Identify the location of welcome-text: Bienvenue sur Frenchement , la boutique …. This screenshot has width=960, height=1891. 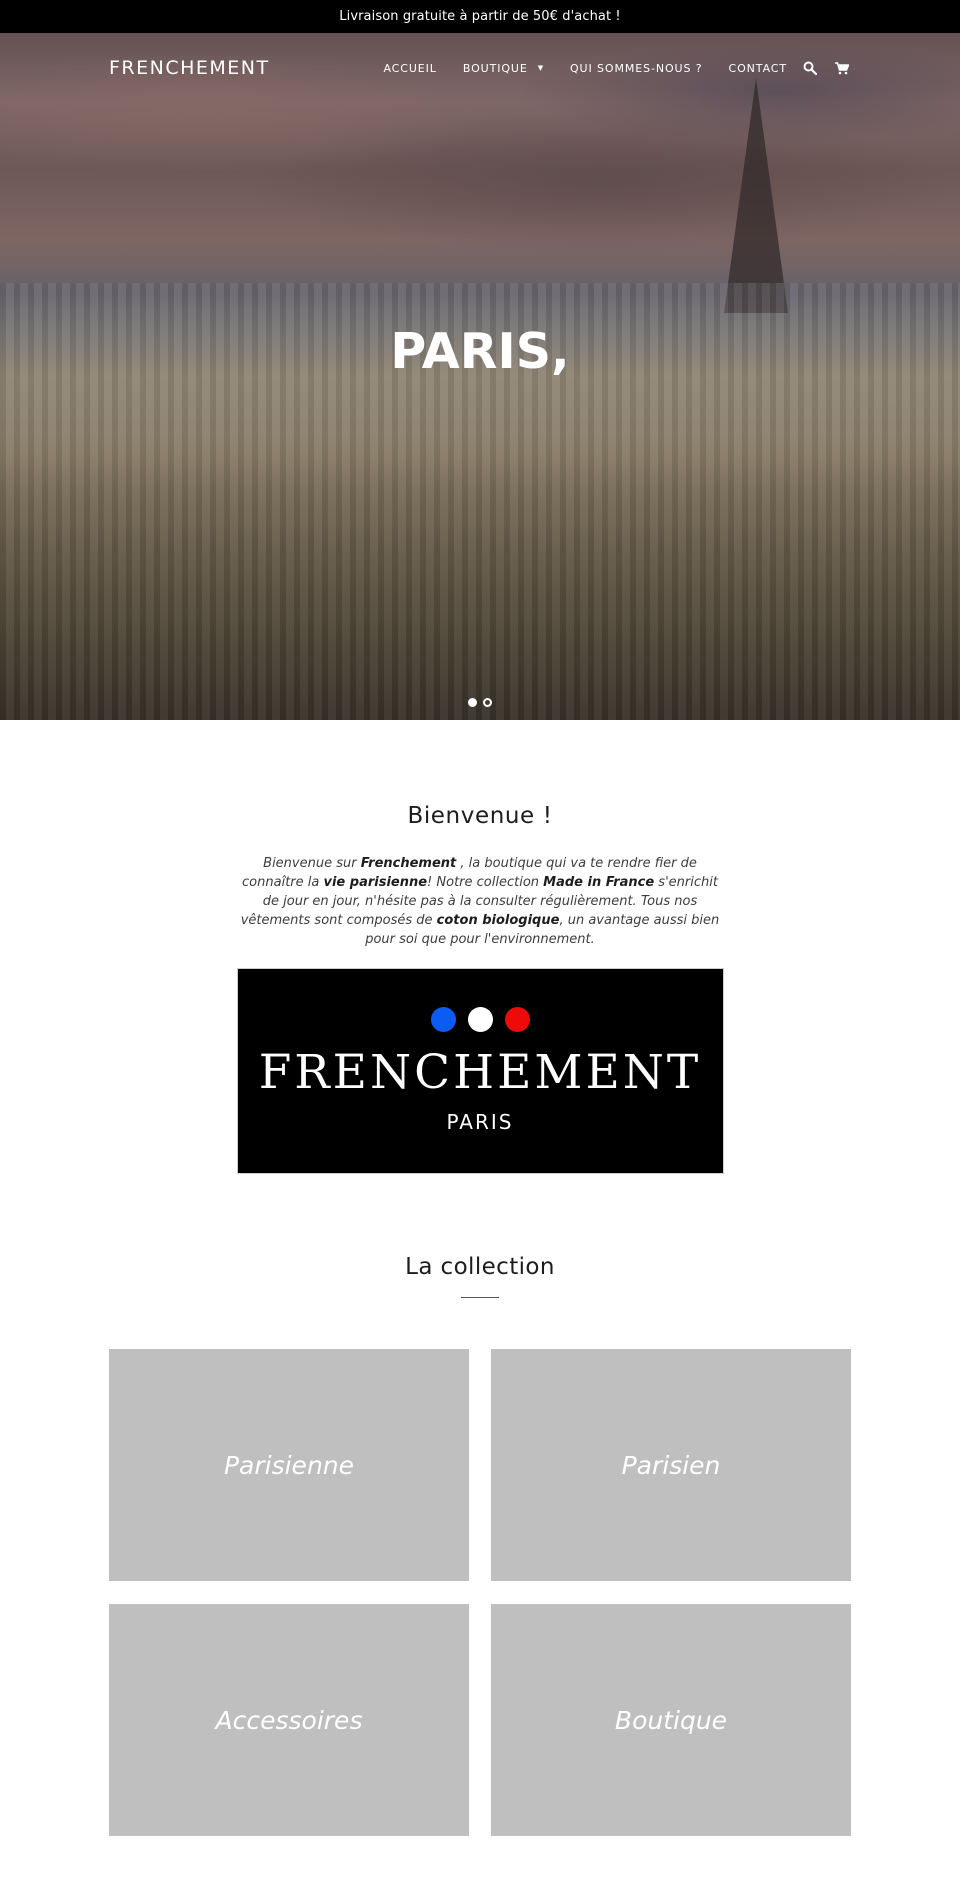
(480, 901).